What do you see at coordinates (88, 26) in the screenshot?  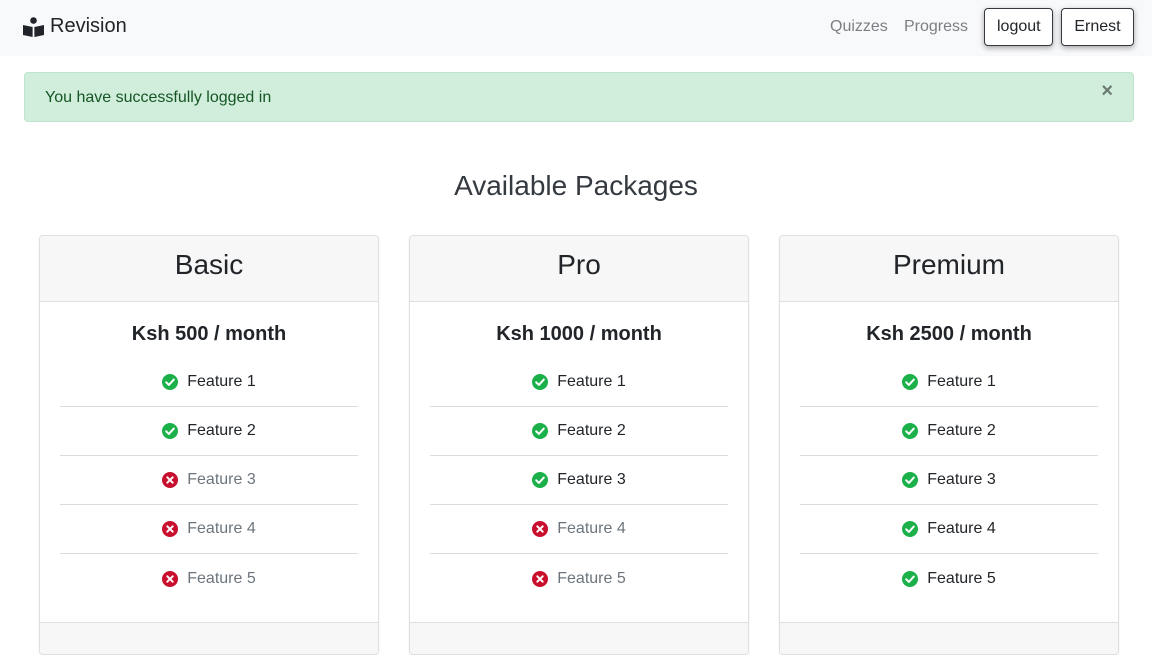 I see `brand-name: Revision` at bounding box center [88, 26].